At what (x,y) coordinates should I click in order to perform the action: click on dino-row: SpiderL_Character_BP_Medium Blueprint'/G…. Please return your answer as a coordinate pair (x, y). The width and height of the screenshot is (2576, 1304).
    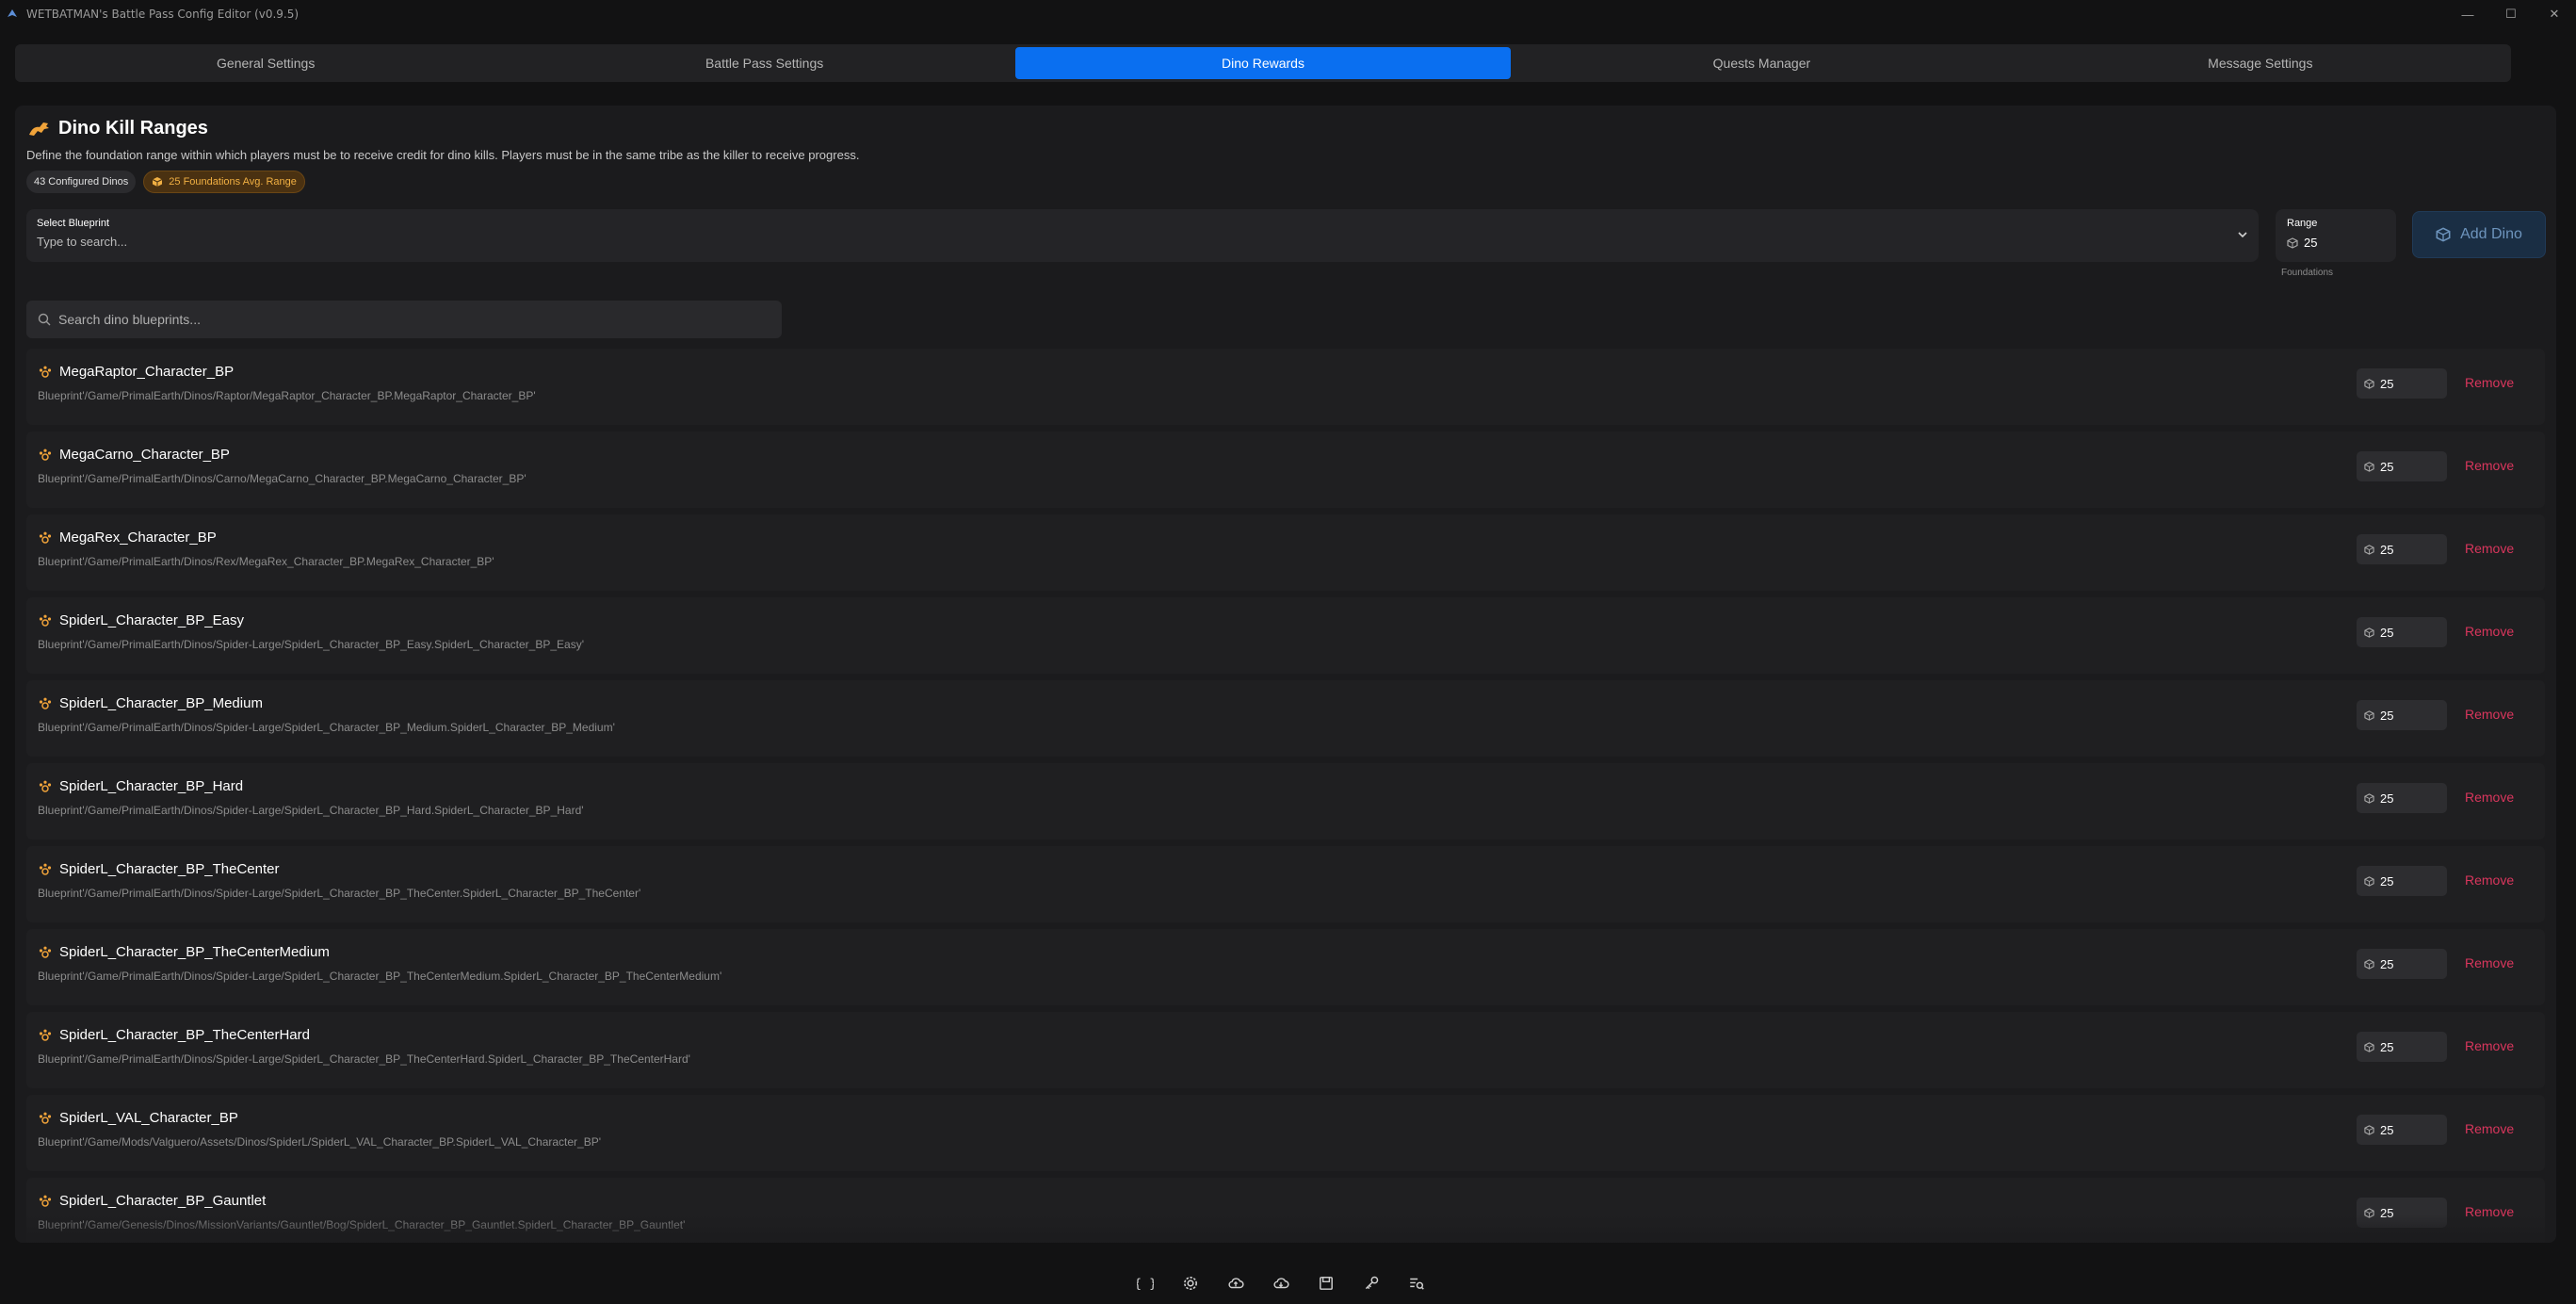
    Looking at the image, I should click on (1285, 718).